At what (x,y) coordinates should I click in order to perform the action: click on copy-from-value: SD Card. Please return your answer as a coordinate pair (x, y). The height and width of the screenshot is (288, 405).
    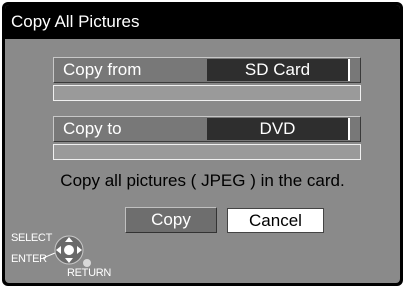
    Looking at the image, I should click on (278, 70).